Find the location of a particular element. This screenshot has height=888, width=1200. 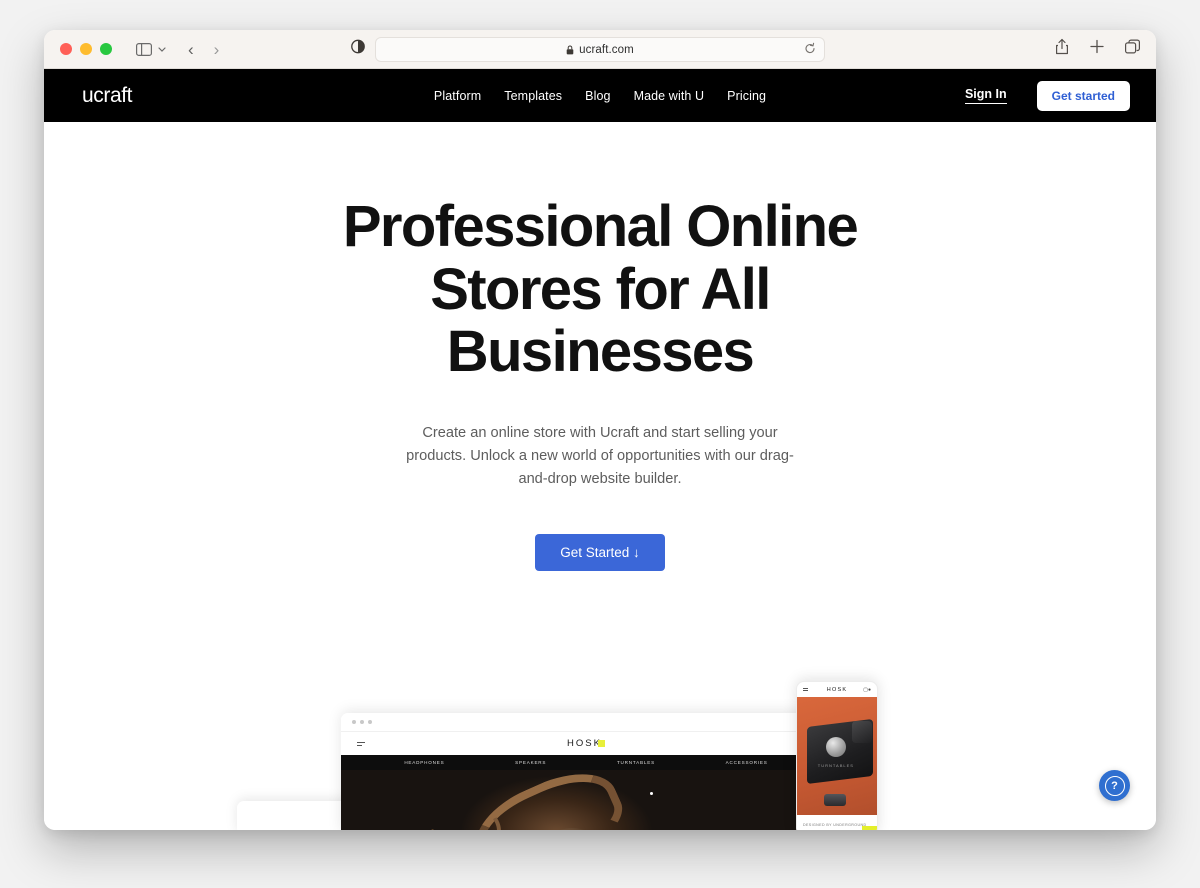

site-logo: ucraft is located at coordinates (107, 96).